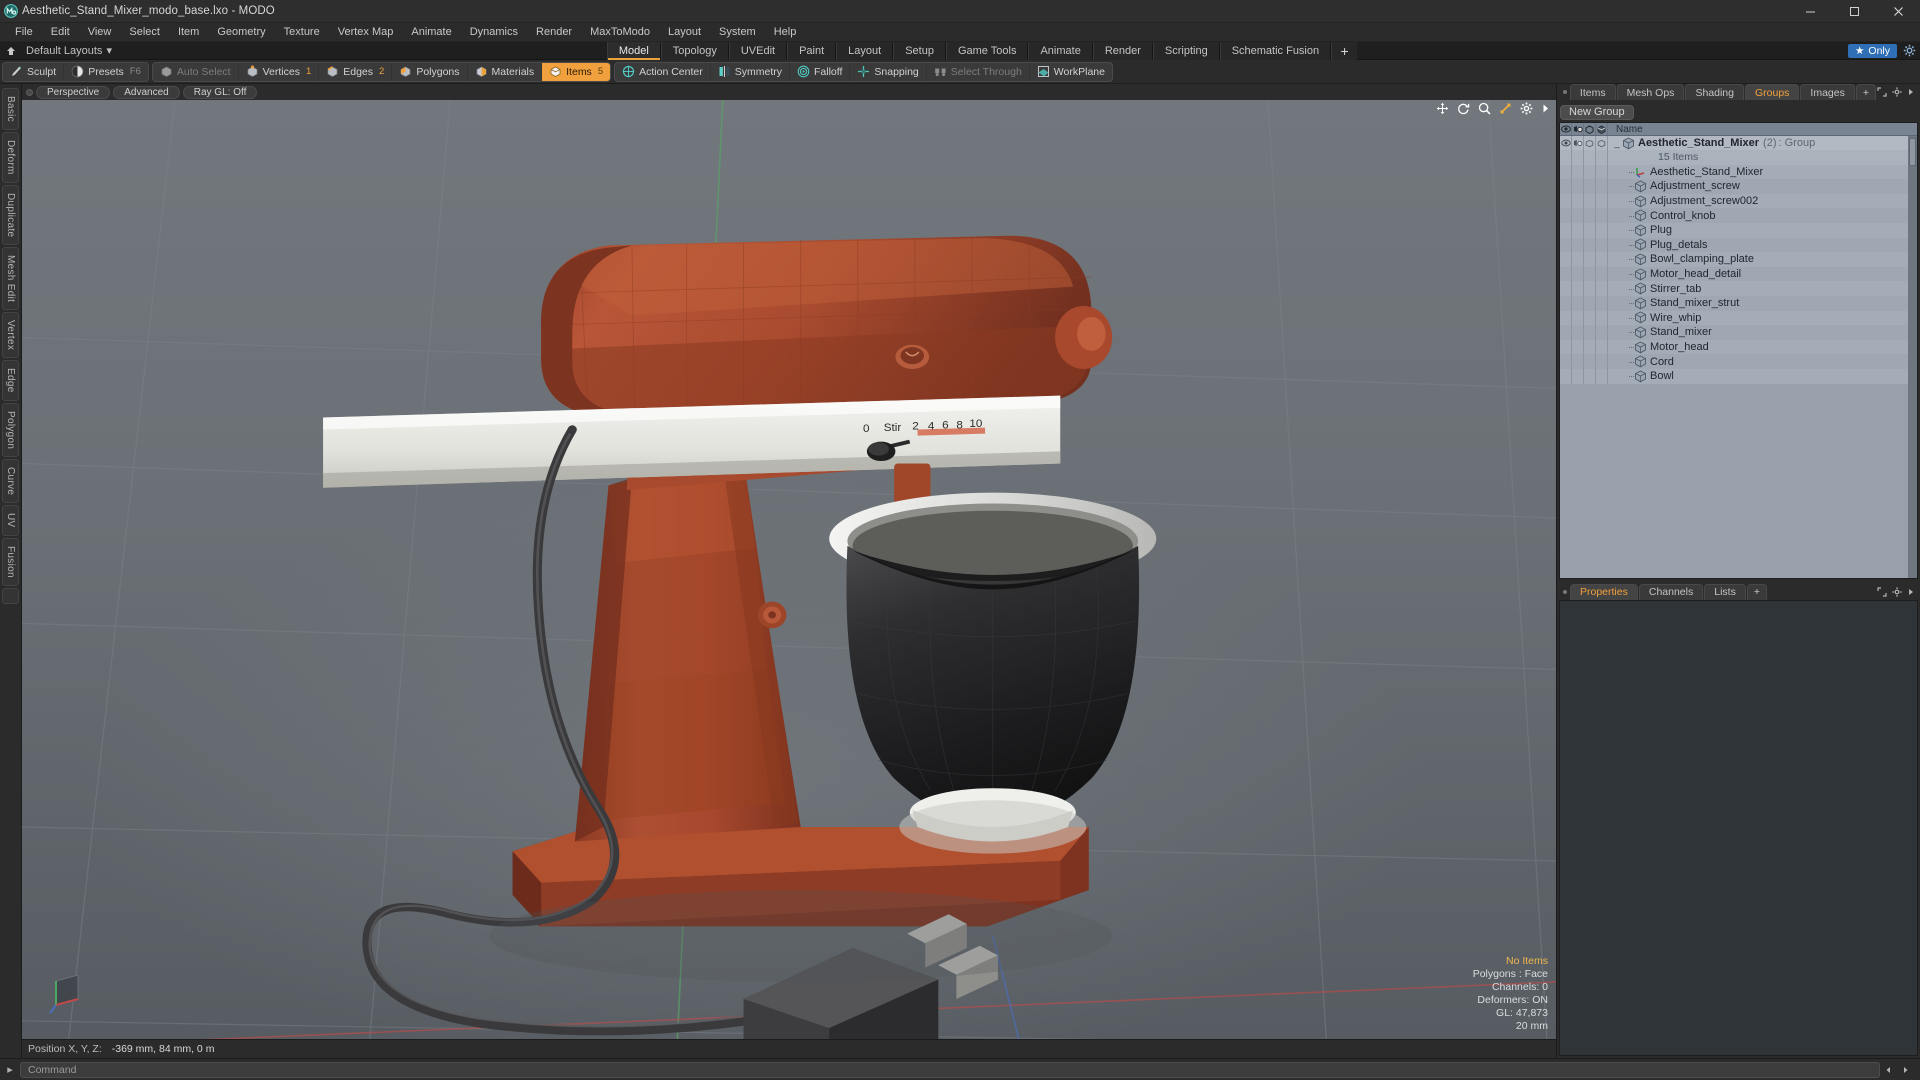 This screenshot has width=1920, height=1080. What do you see at coordinates (1912, 152) in the screenshot?
I see `scrollbar-thumb` at bounding box center [1912, 152].